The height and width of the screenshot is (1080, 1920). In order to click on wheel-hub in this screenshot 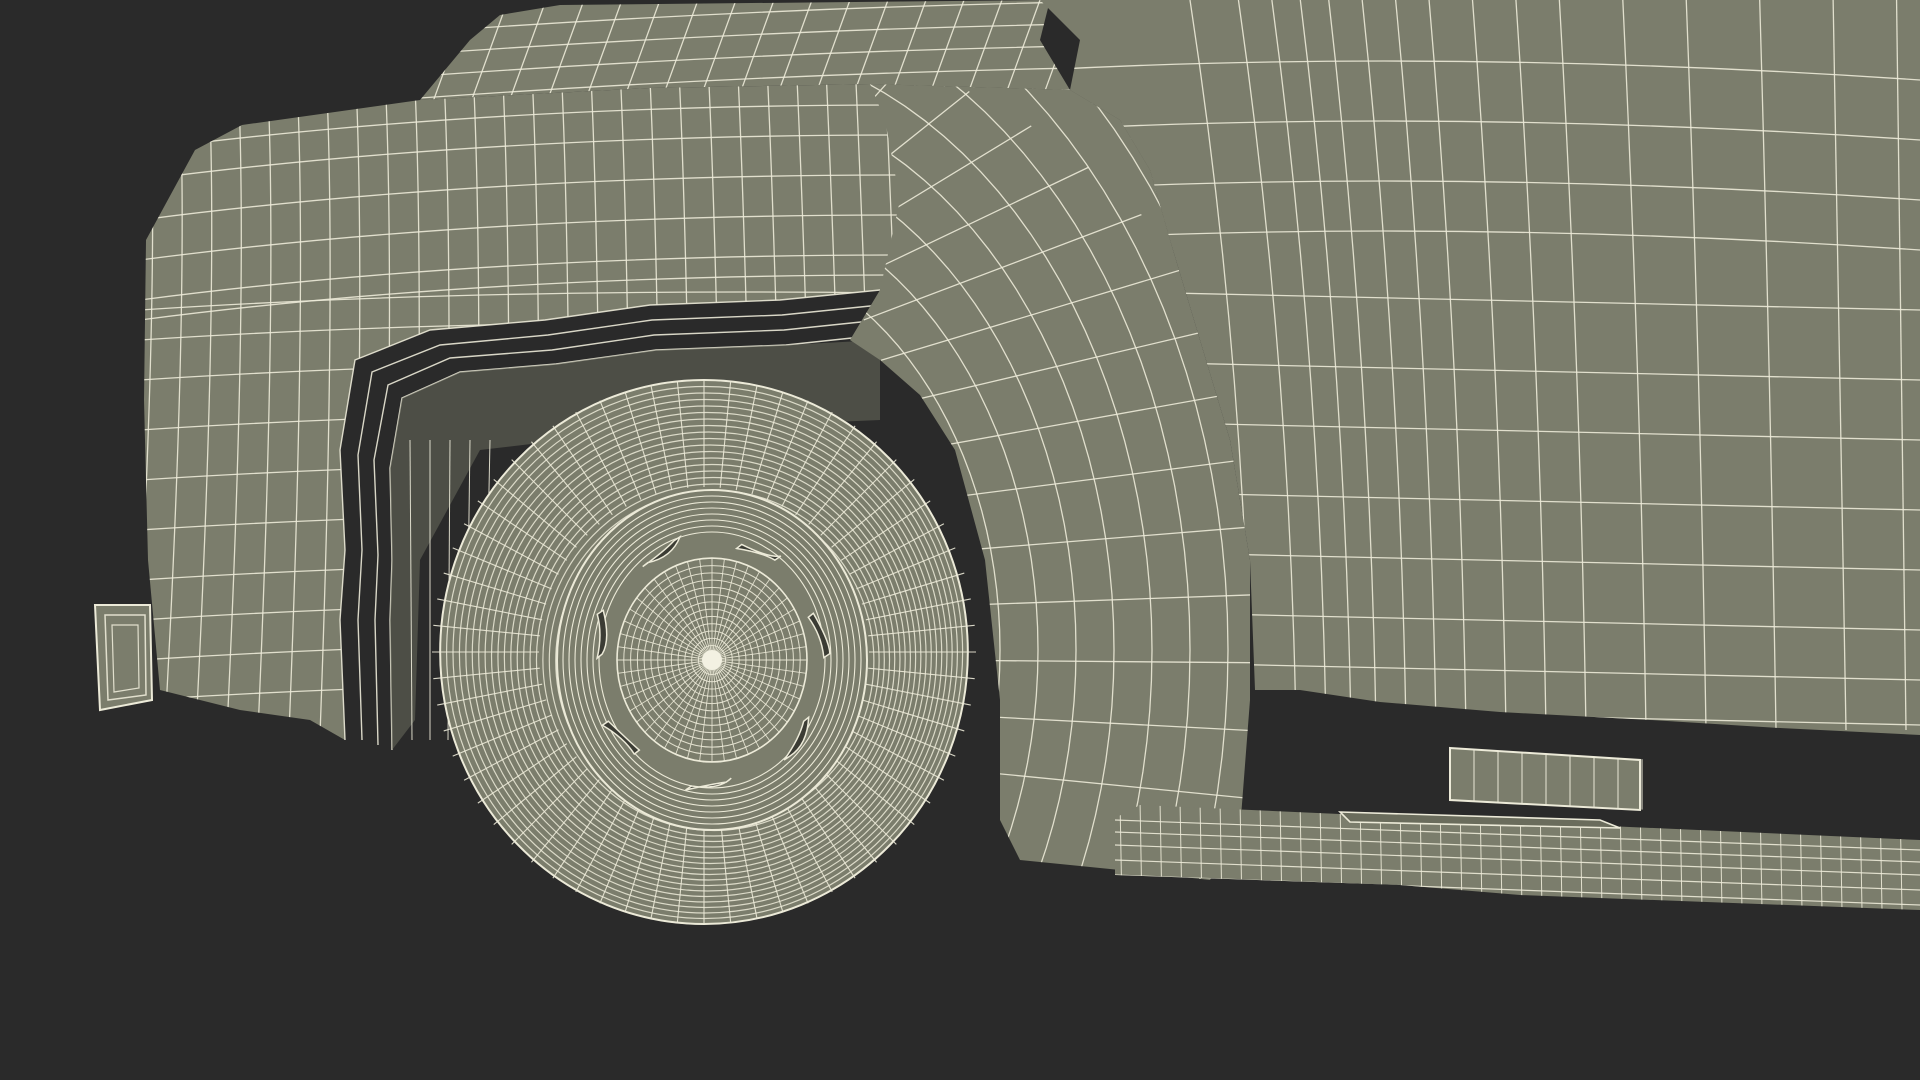, I will do `click(712, 660)`.